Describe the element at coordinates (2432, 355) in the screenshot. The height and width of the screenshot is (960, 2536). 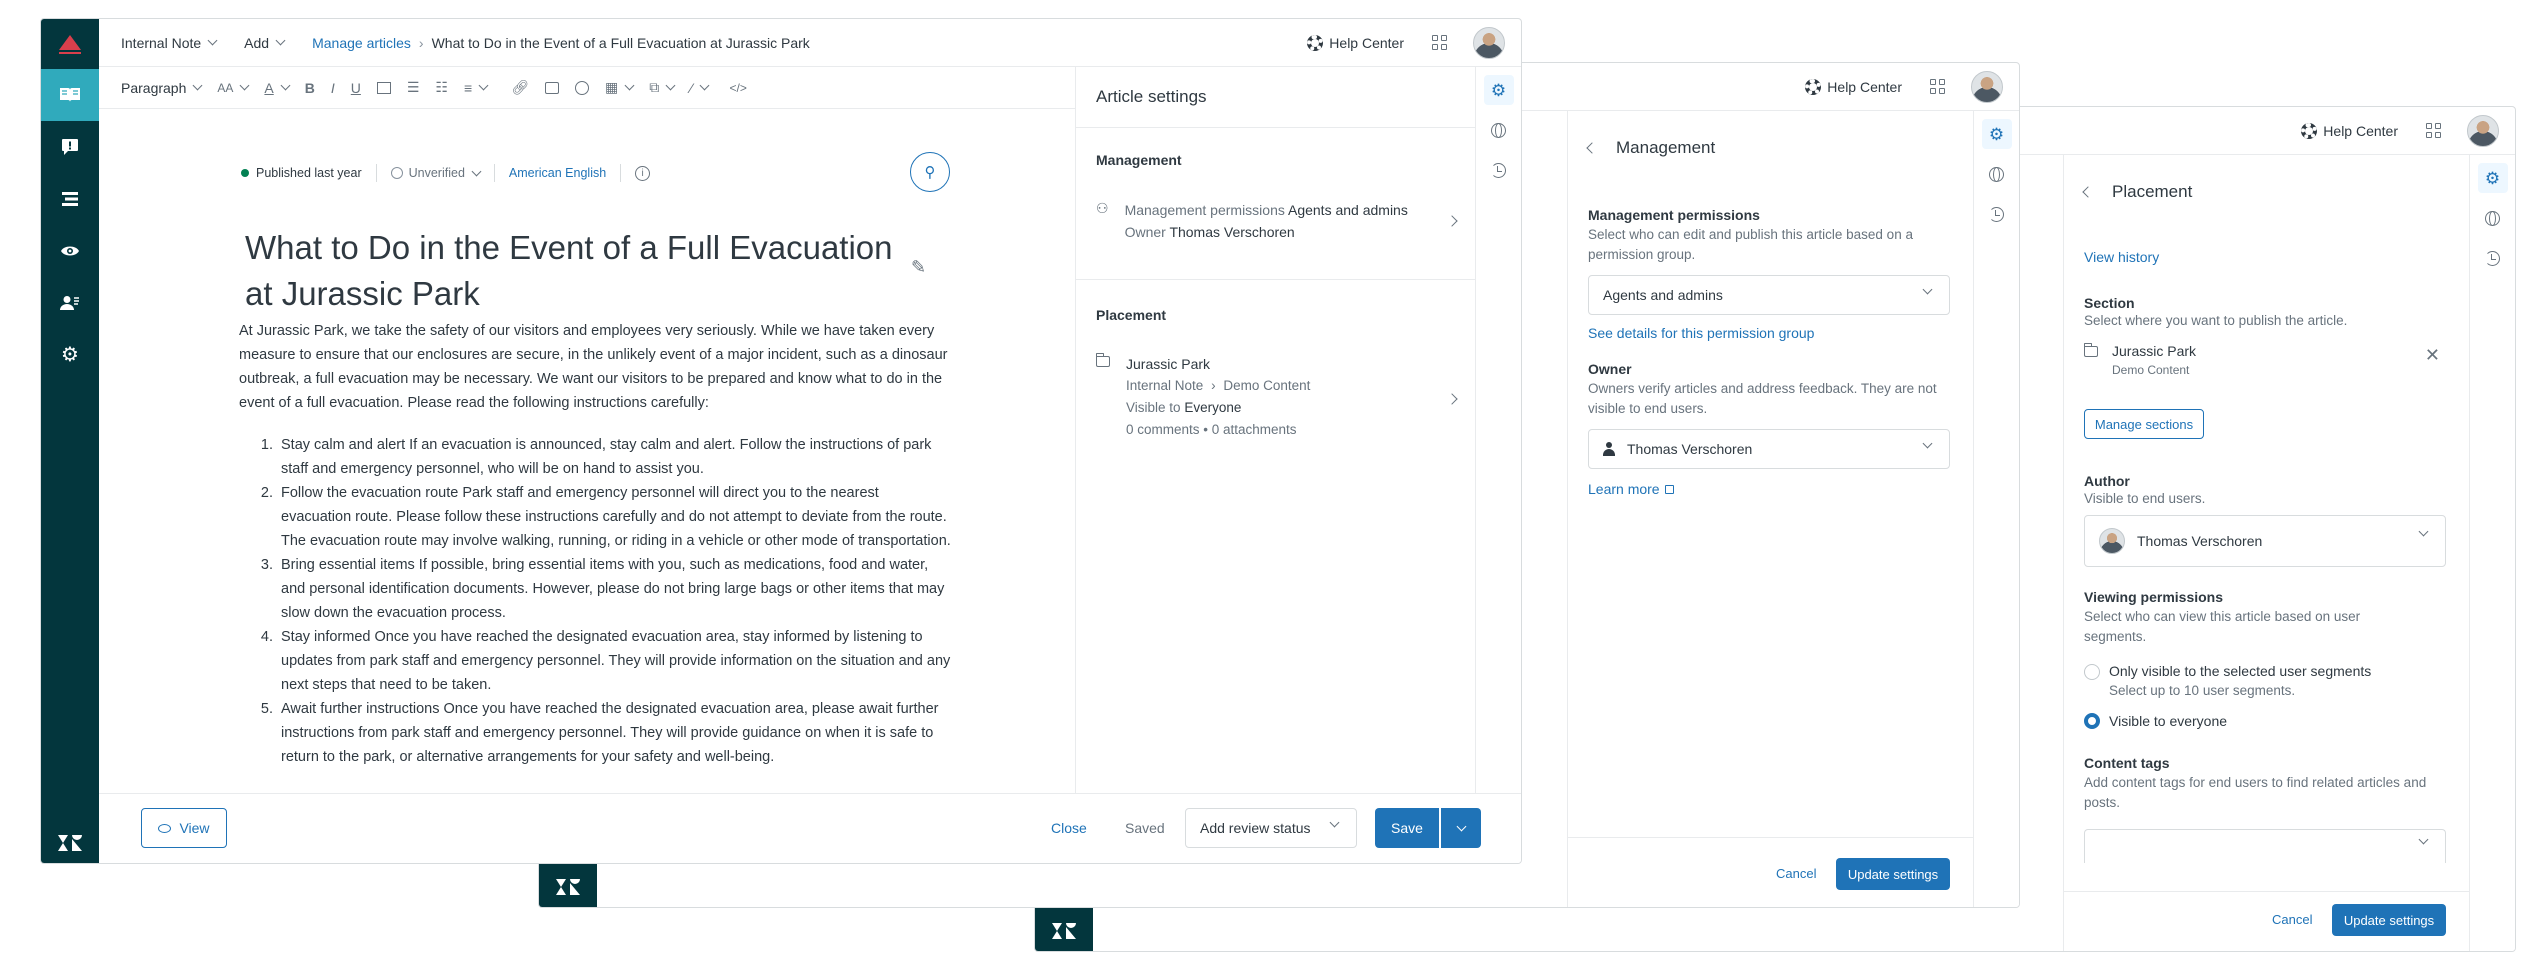
I see `remove-section-icon: ✕` at that location.